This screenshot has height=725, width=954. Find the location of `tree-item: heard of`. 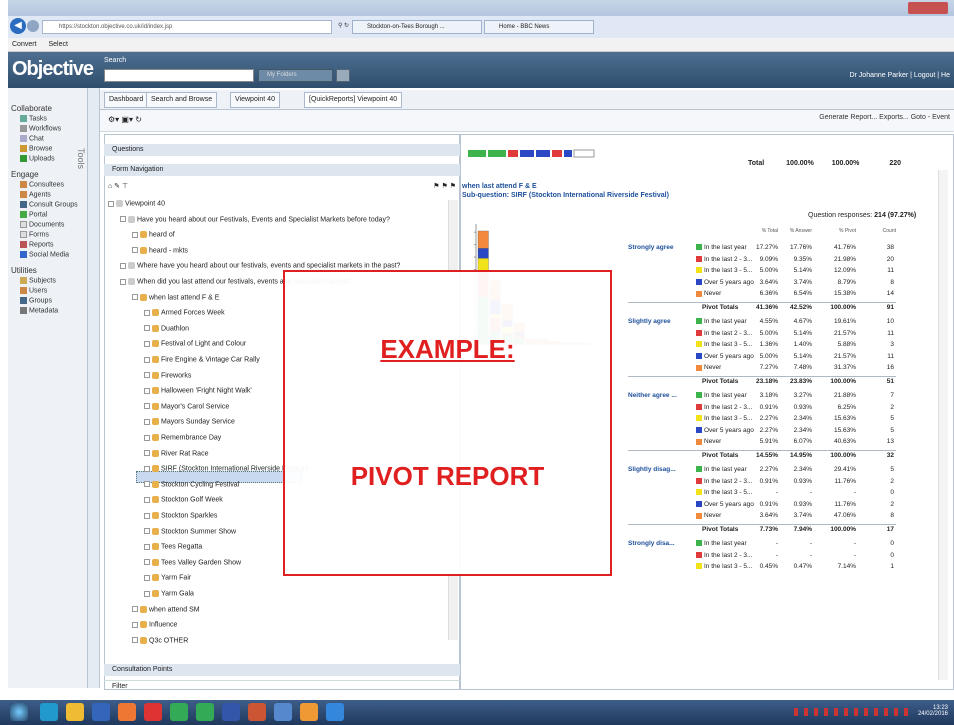

tree-item: heard of is located at coordinates (153, 235).